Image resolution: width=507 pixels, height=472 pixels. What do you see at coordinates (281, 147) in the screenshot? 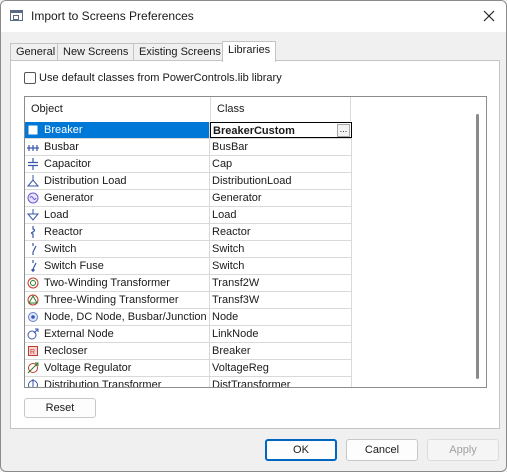
I see `class-name: BusBar` at bounding box center [281, 147].